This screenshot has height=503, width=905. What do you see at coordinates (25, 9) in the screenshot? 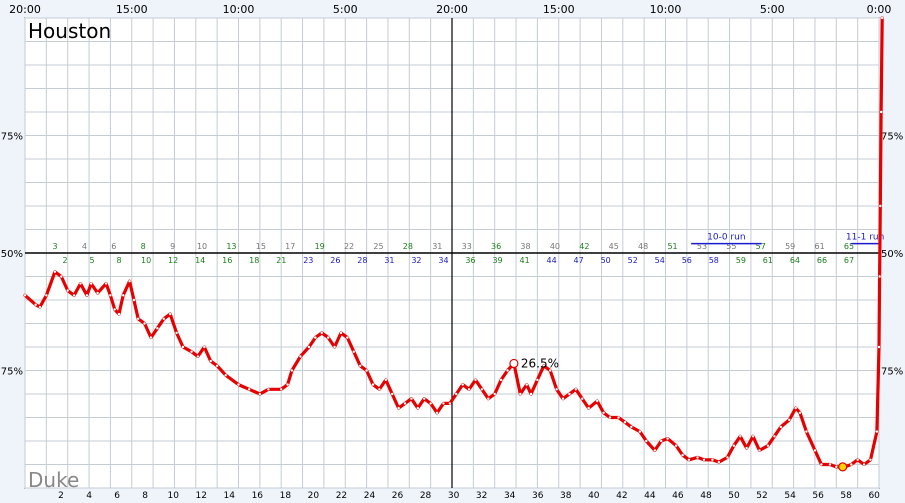
I see `top-time-tick-label: 20:00` at bounding box center [25, 9].